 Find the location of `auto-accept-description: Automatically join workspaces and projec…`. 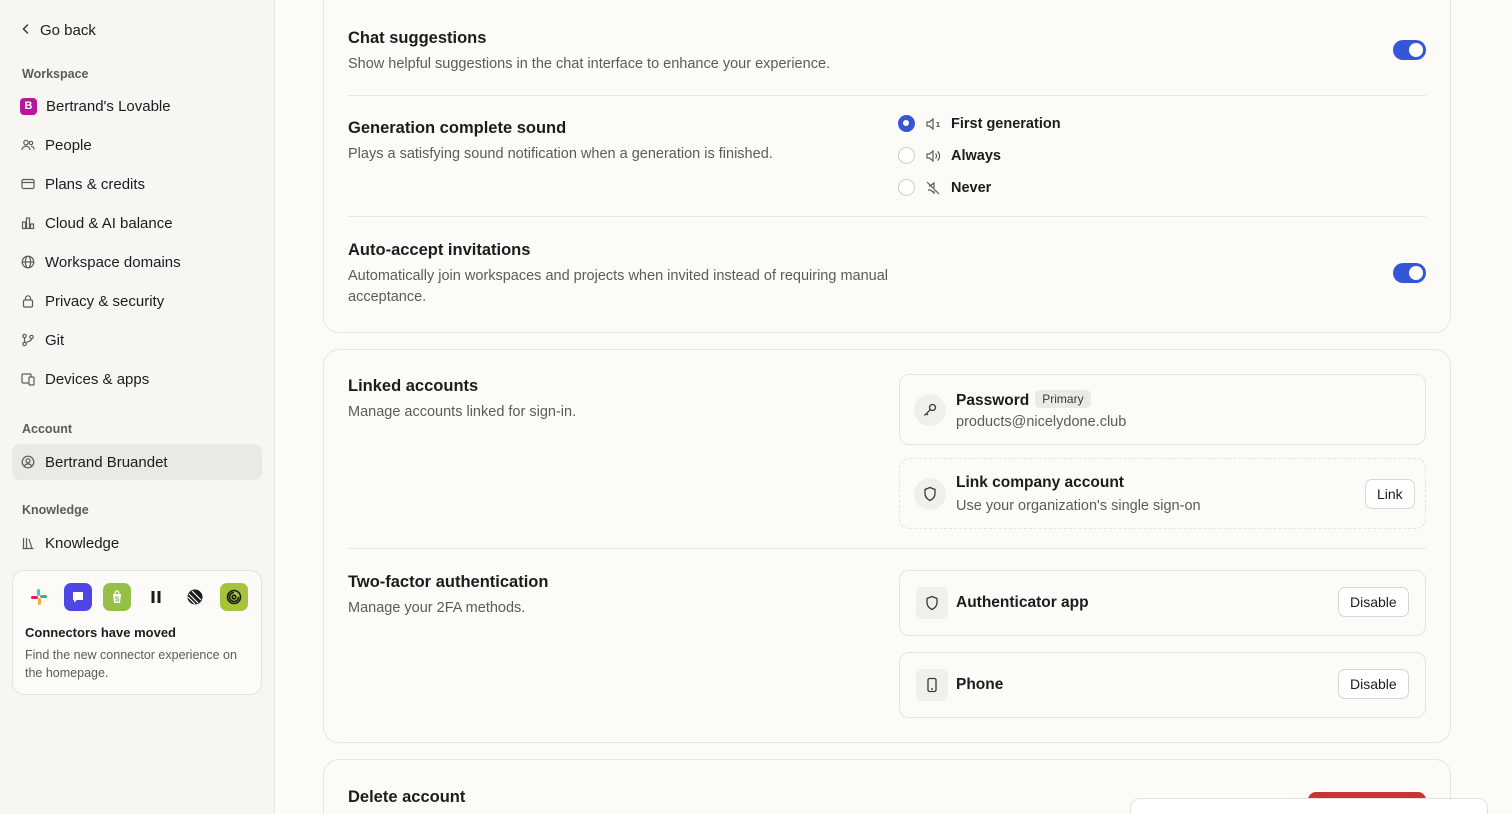

auto-accept-description: Automatically join workspaces and projec… is located at coordinates (618, 286).